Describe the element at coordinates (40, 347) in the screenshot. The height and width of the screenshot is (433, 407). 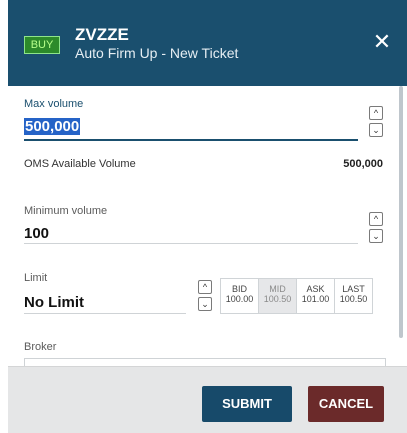
I see `broker-label: Broker` at that location.